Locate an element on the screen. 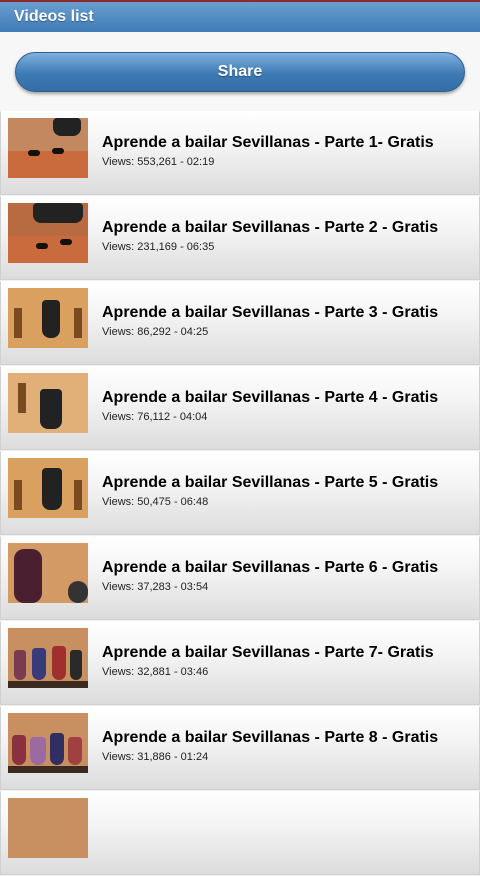 The width and height of the screenshot is (480, 876). video-meta: Views: 231,169 - 06:35 is located at coordinates (158, 247).